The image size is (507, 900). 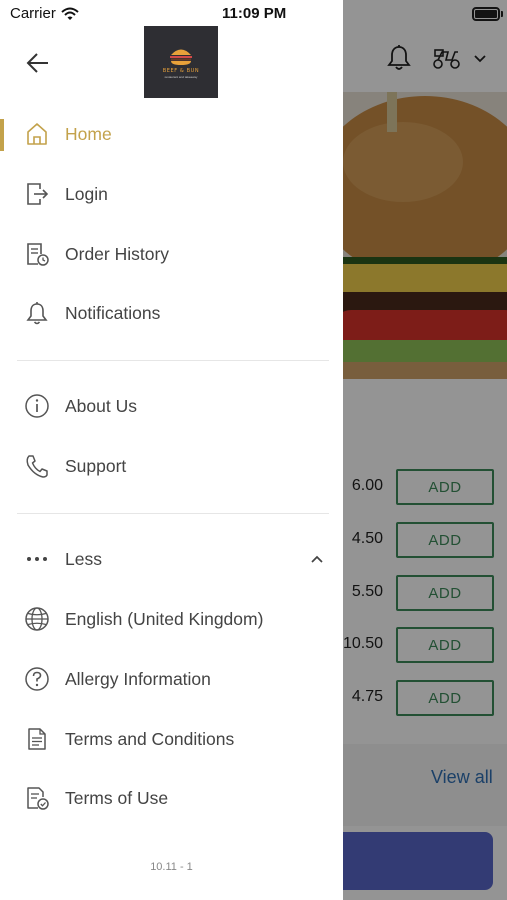 I want to click on wifi-icon, so click(x=70, y=13).